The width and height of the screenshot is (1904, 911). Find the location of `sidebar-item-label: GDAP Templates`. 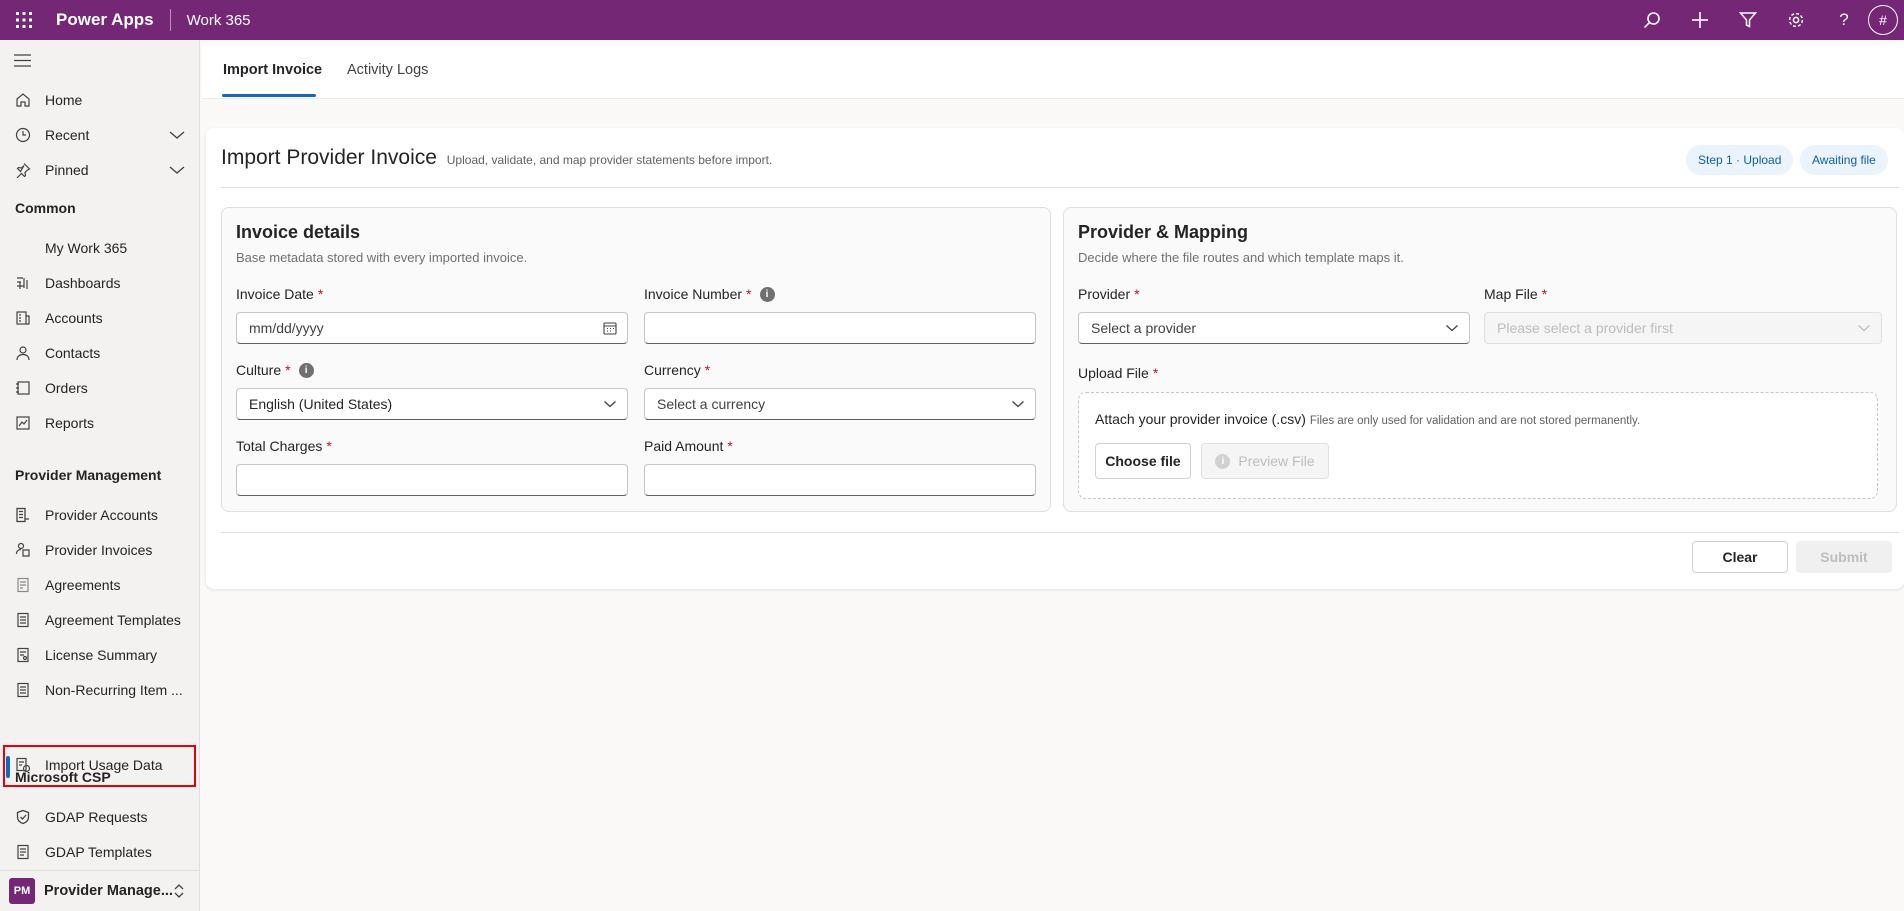

sidebar-item-label: GDAP Templates is located at coordinates (98, 851).